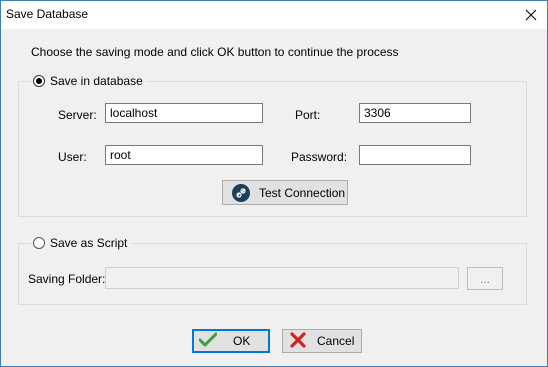 The image size is (548, 367). What do you see at coordinates (308, 115) in the screenshot?
I see `port-label: Port:` at bounding box center [308, 115].